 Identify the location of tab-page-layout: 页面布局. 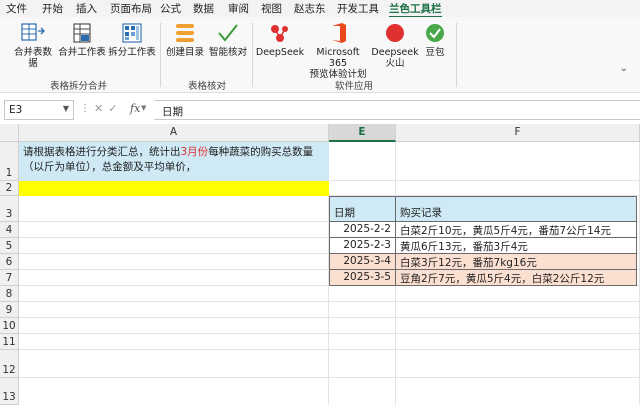
(131, 8).